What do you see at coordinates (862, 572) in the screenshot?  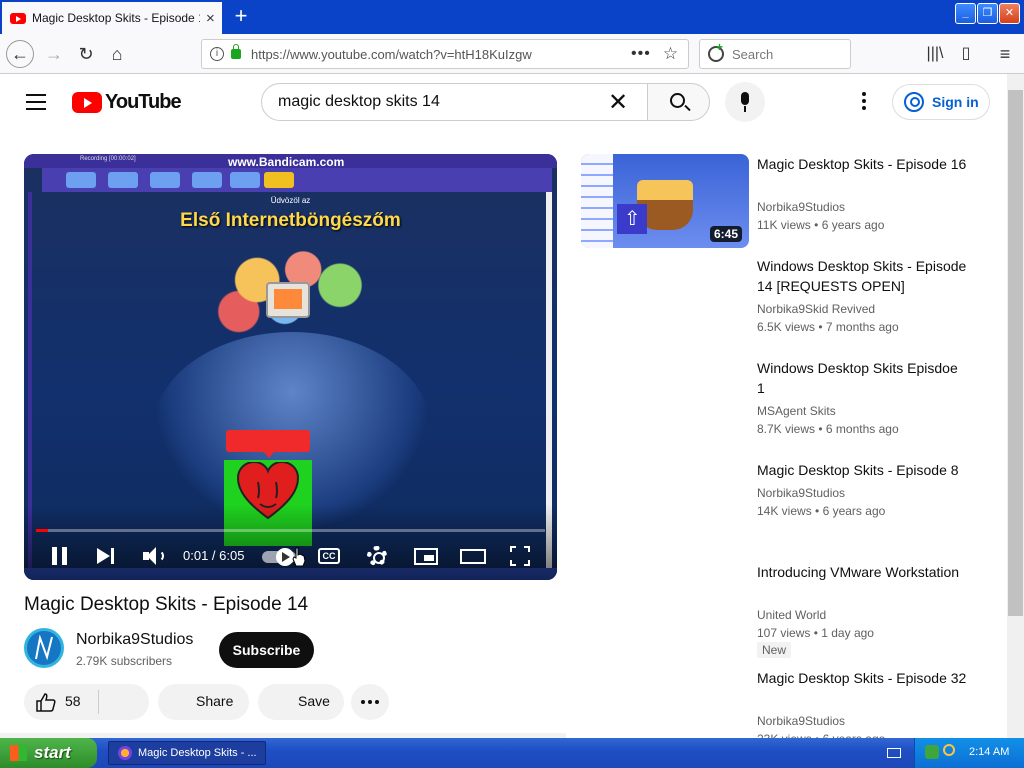 I see `recommendation-title: Introducing VMware Workstation` at bounding box center [862, 572].